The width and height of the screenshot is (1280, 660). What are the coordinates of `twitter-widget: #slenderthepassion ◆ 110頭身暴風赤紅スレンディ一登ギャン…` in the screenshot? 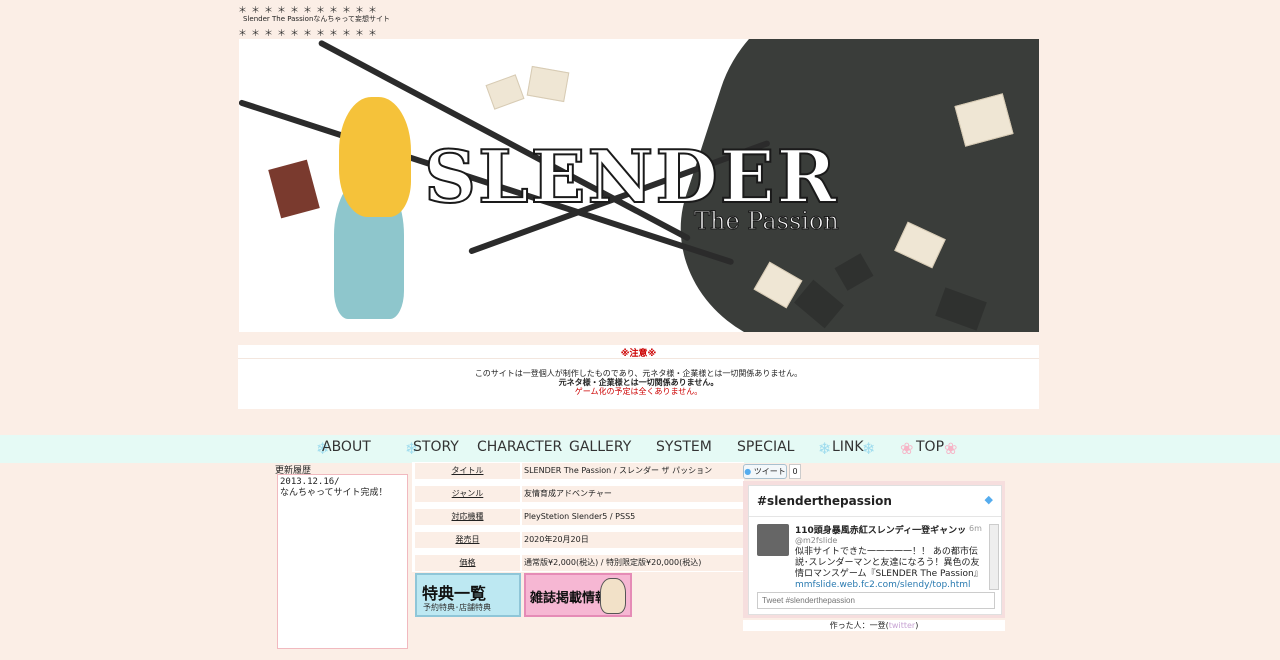 It's located at (874, 549).